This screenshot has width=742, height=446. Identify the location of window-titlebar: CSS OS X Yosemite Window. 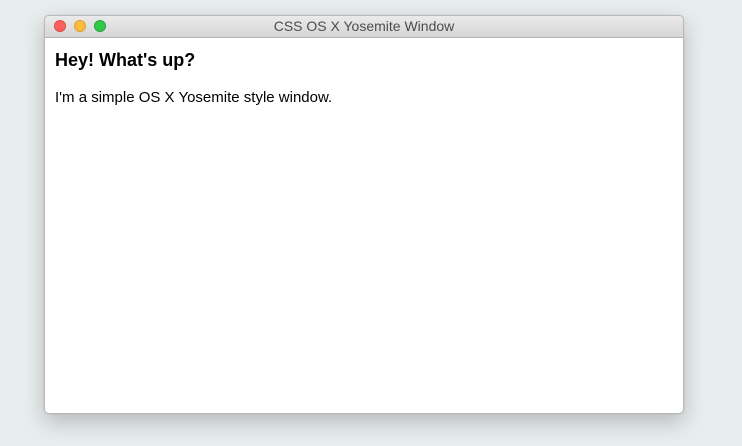
(364, 27).